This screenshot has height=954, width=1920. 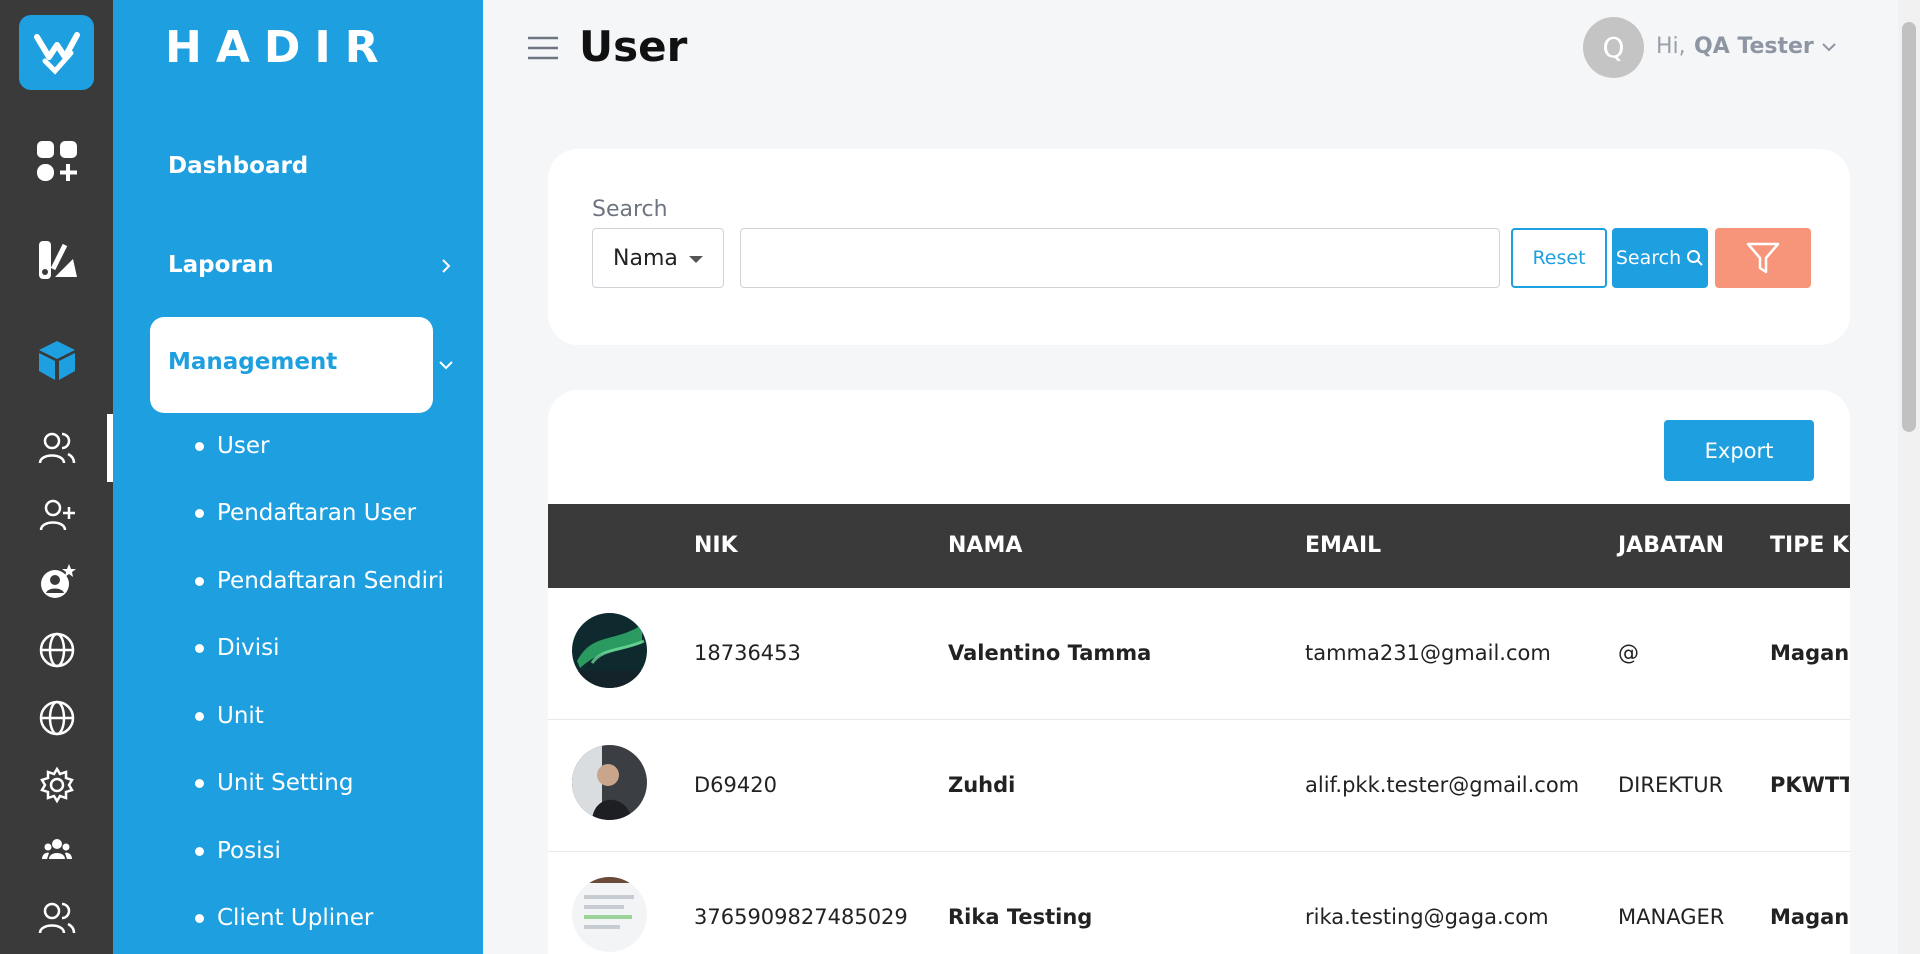 What do you see at coordinates (56, 161) in the screenshot?
I see `dashboard-apps-icon` at bounding box center [56, 161].